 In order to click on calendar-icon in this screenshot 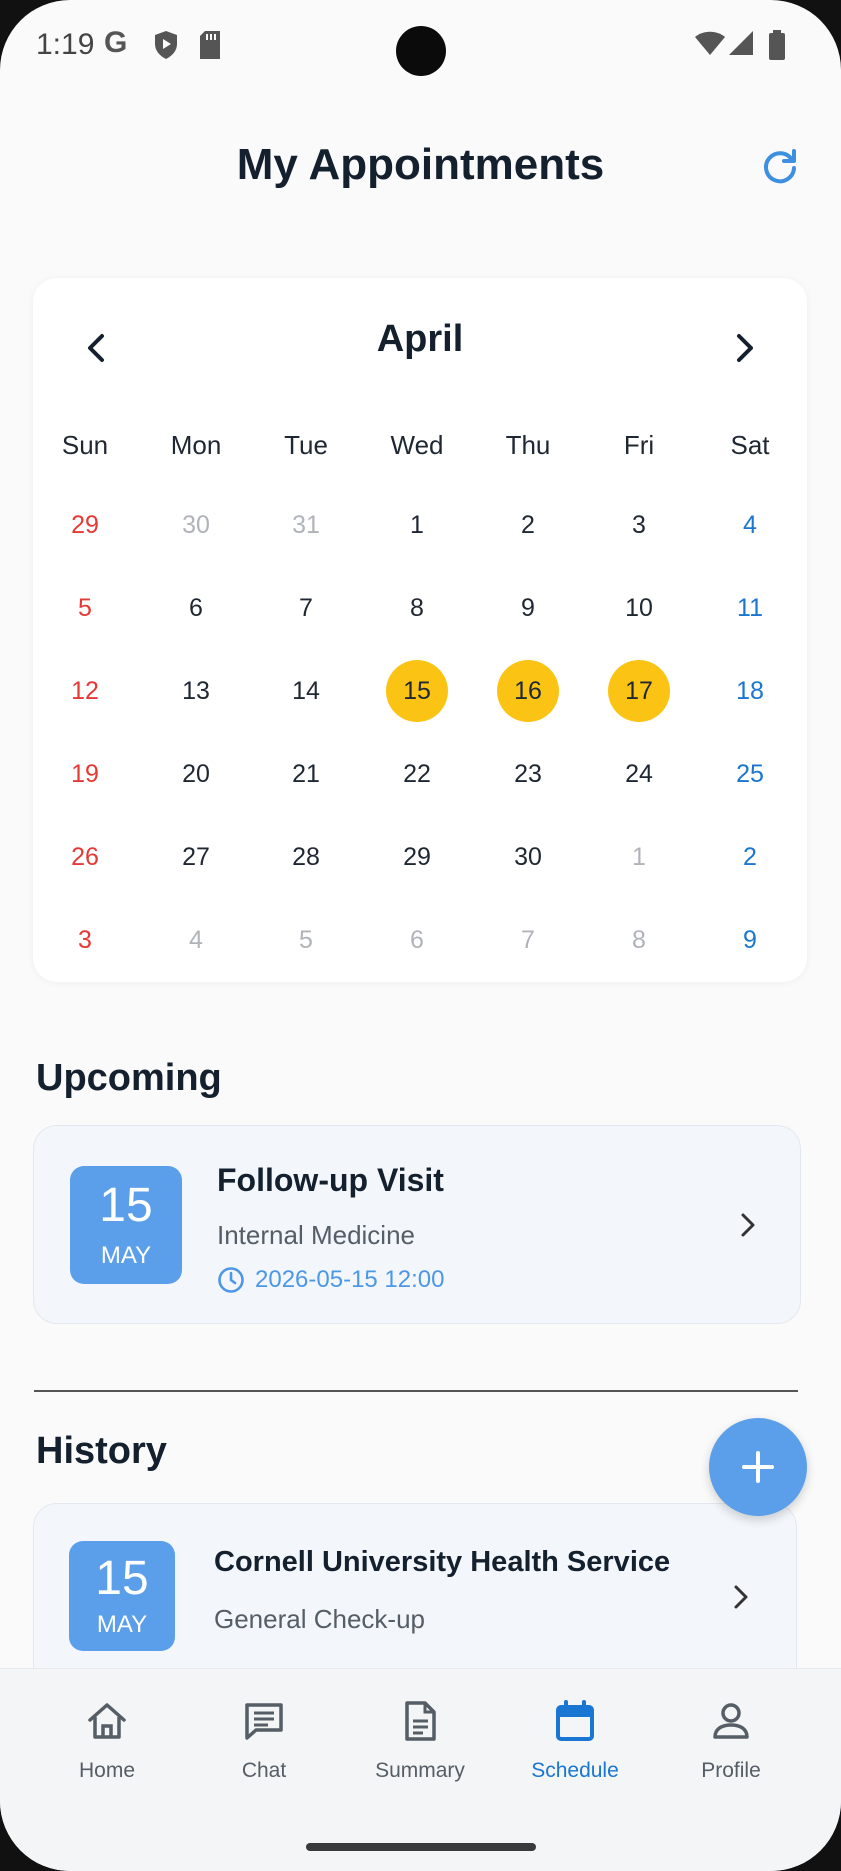, I will do `click(575, 1720)`.